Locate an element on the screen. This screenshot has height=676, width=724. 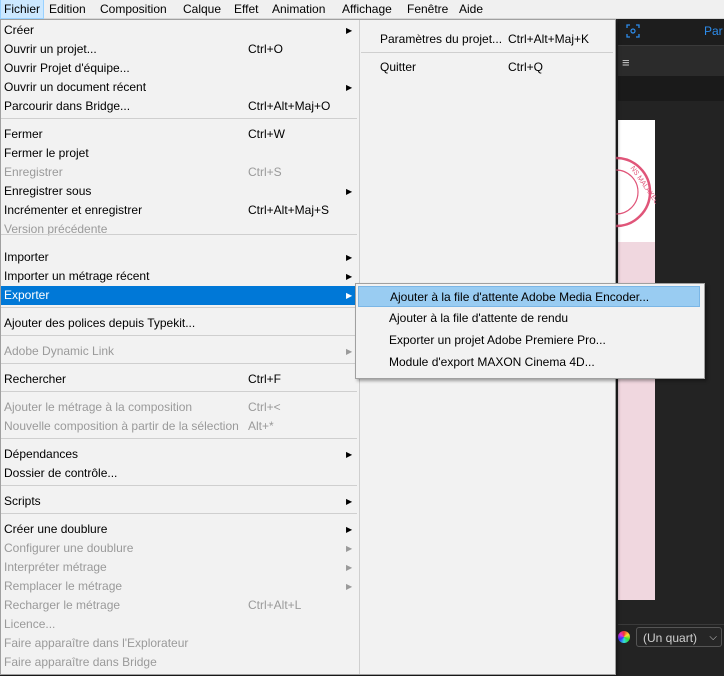
panel-toolbar is located at coordinates (671, 61).